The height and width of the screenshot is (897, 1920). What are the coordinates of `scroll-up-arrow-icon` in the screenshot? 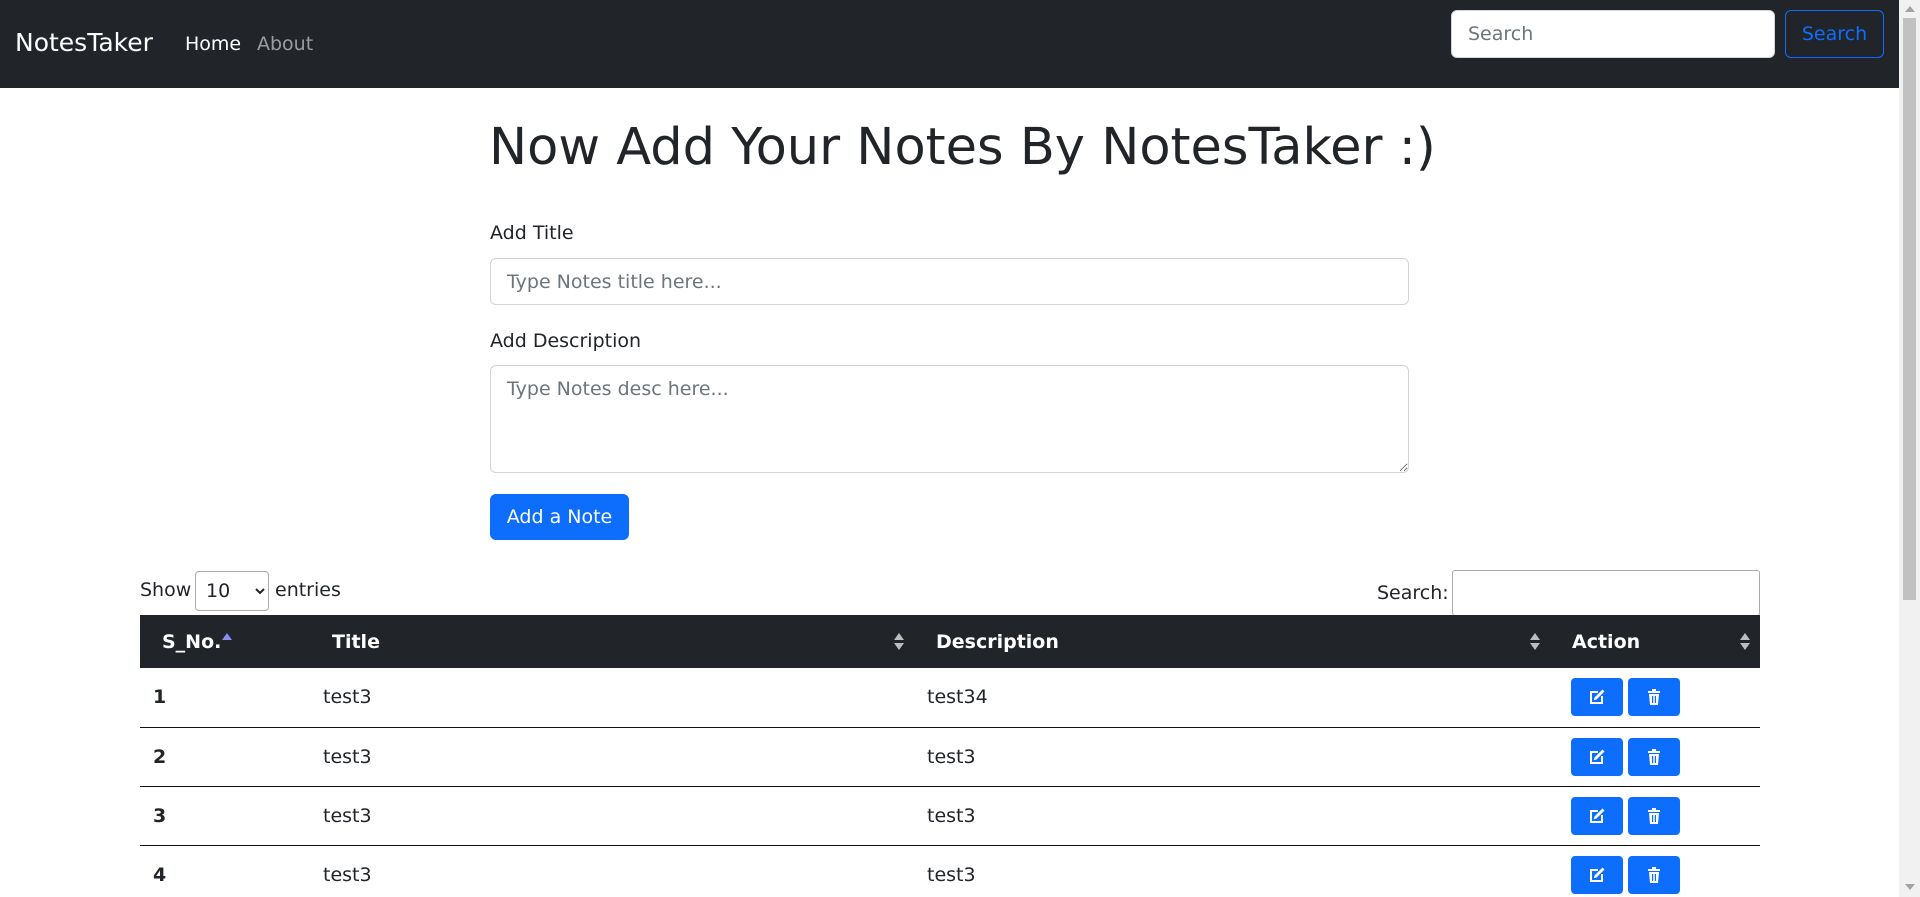 It's located at (1910, 9).